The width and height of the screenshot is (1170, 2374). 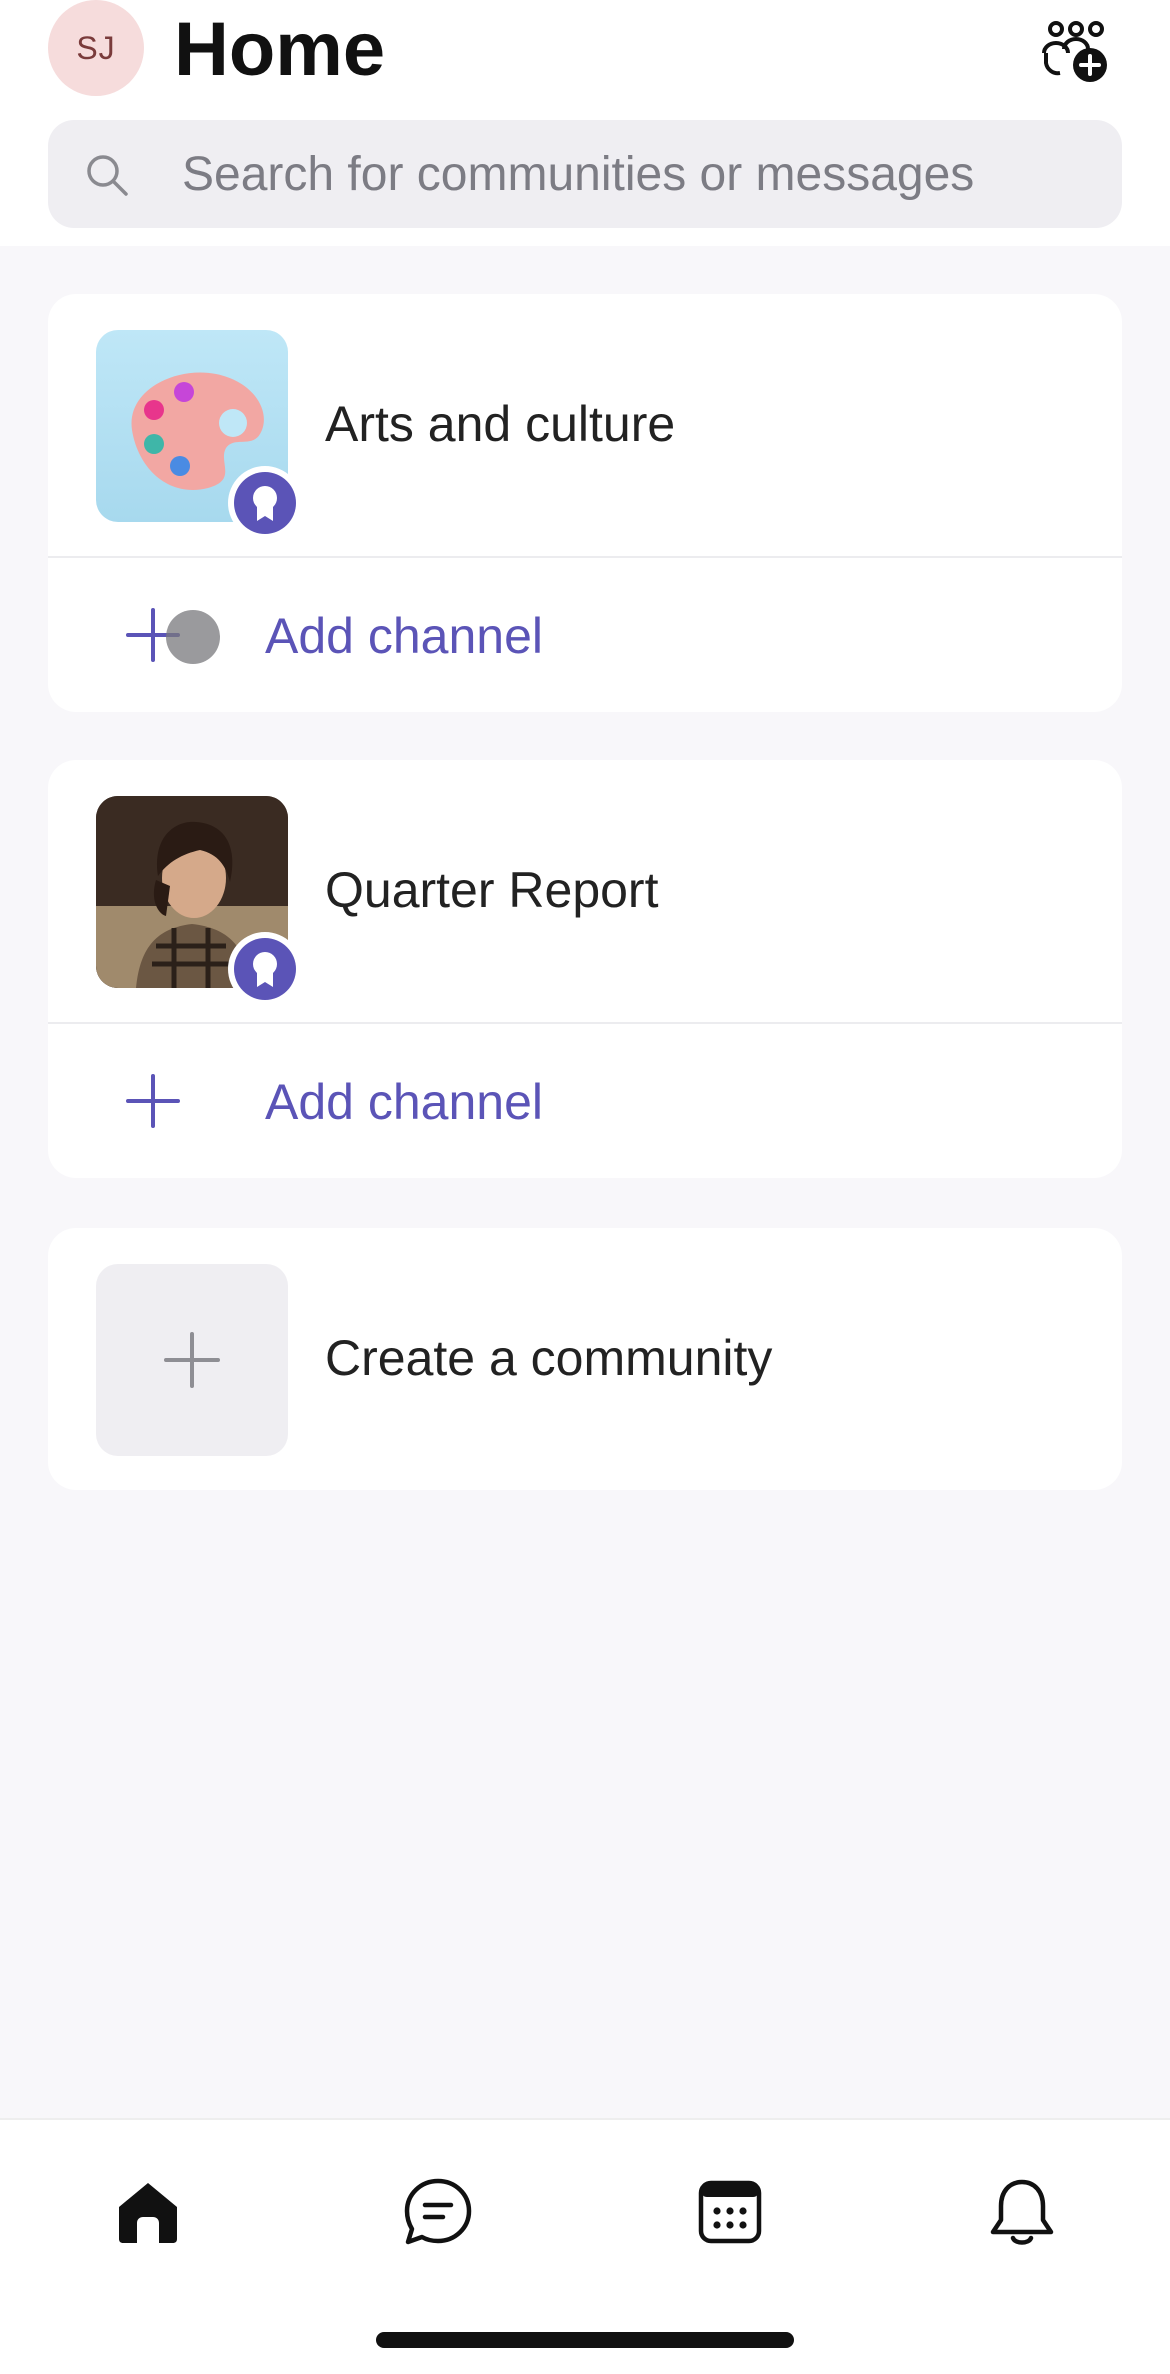 I want to click on people-add-icon, so click(x=1074, y=51).